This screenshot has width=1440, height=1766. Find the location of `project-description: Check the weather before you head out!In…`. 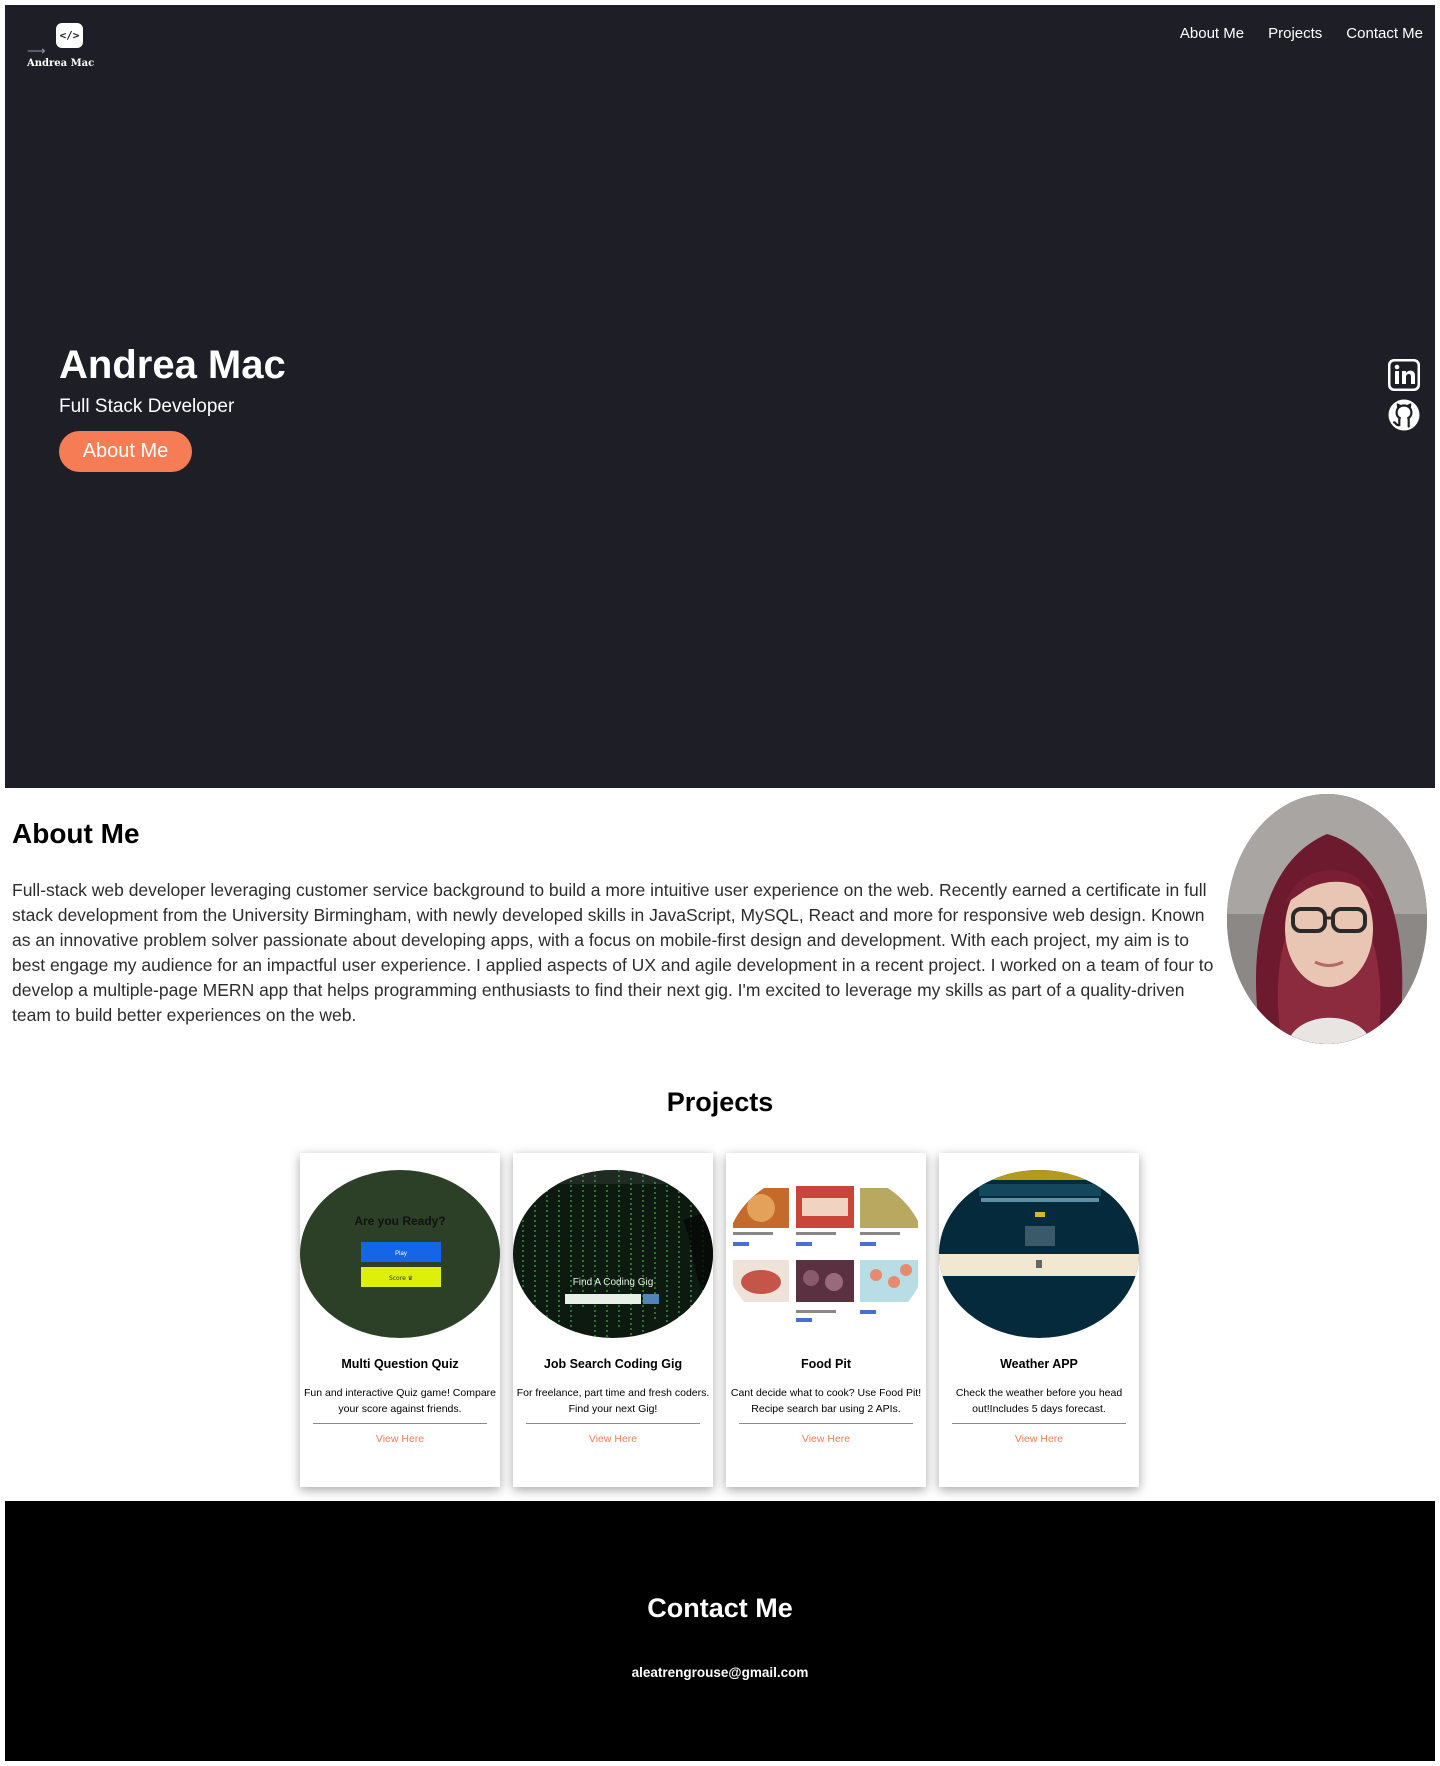

project-description: Check the weather before you head out!In… is located at coordinates (1039, 1401).